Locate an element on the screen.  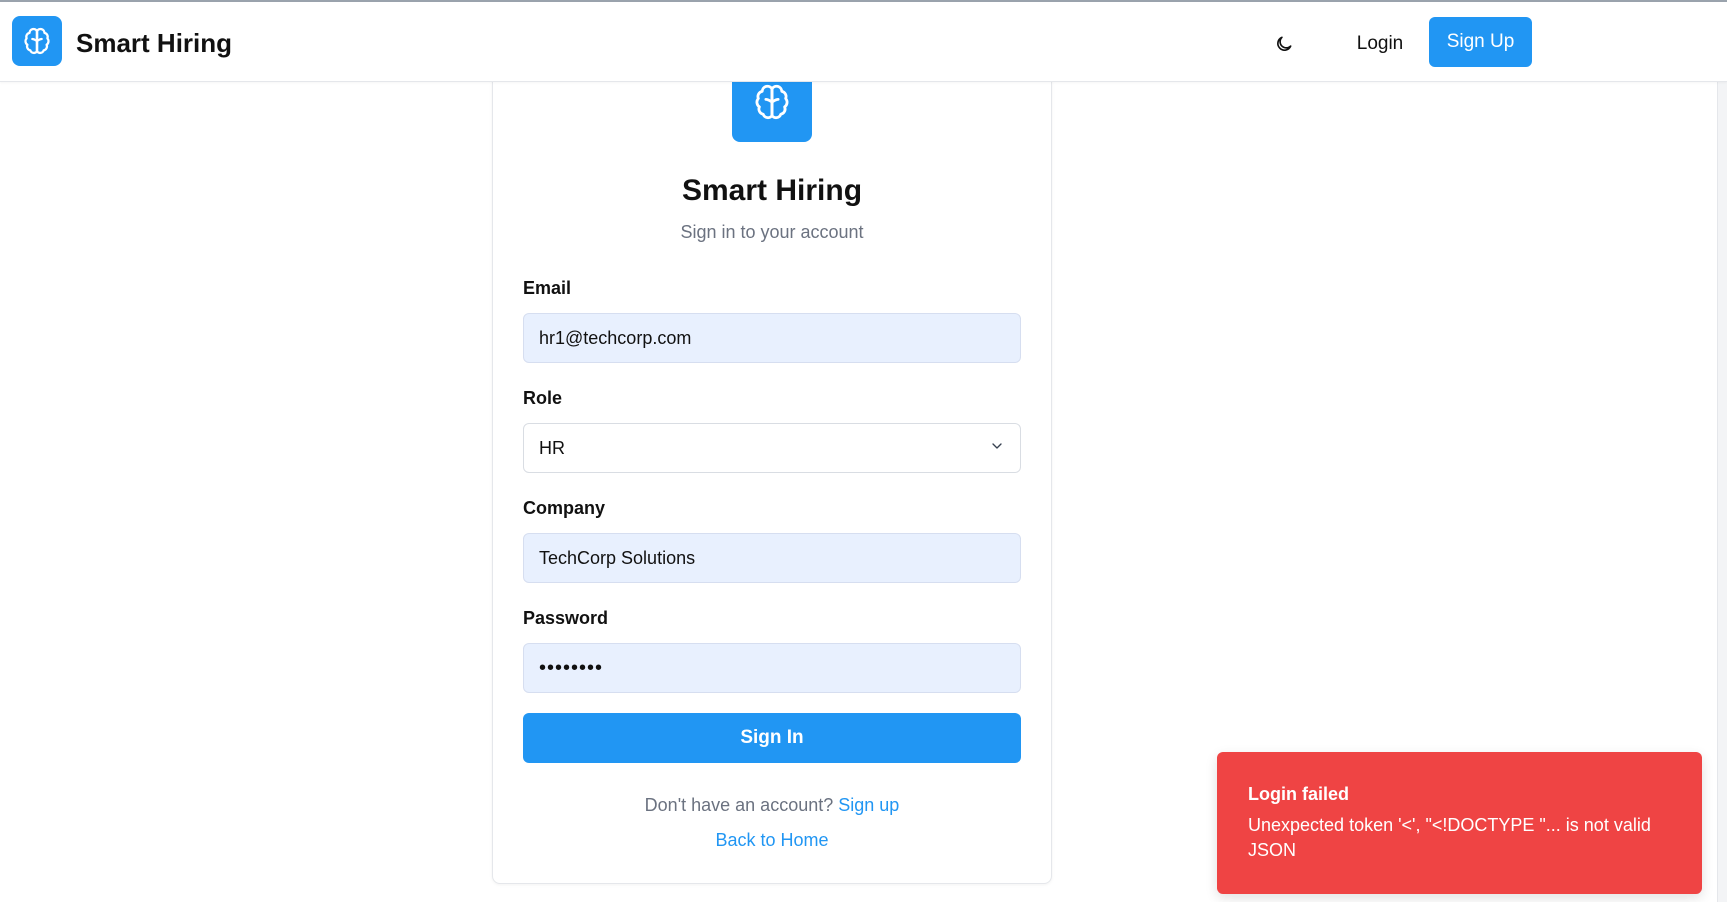
email-value: hr1@techcorp.com is located at coordinates (615, 337).